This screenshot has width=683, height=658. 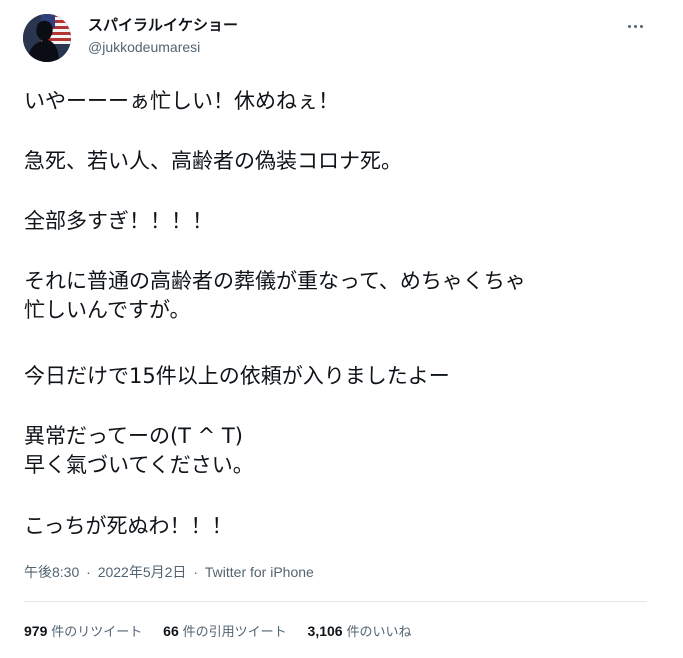 What do you see at coordinates (128, 526) in the screenshot?
I see `tweet-line: こっちが死ぬわ！！！` at bounding box center [128, 526].